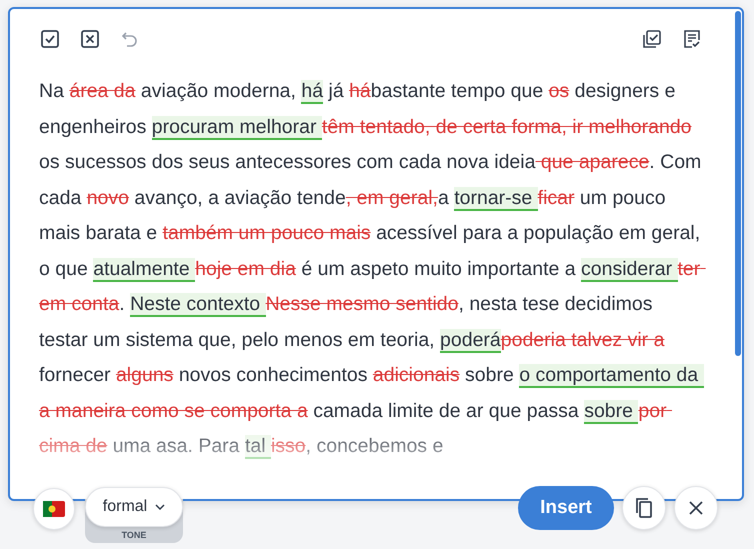 The height and width of the screenshot is (549, 754). Describe the element at coordinates (160, 507) in the screenshot. I see `chevron-down-icon` at that location.